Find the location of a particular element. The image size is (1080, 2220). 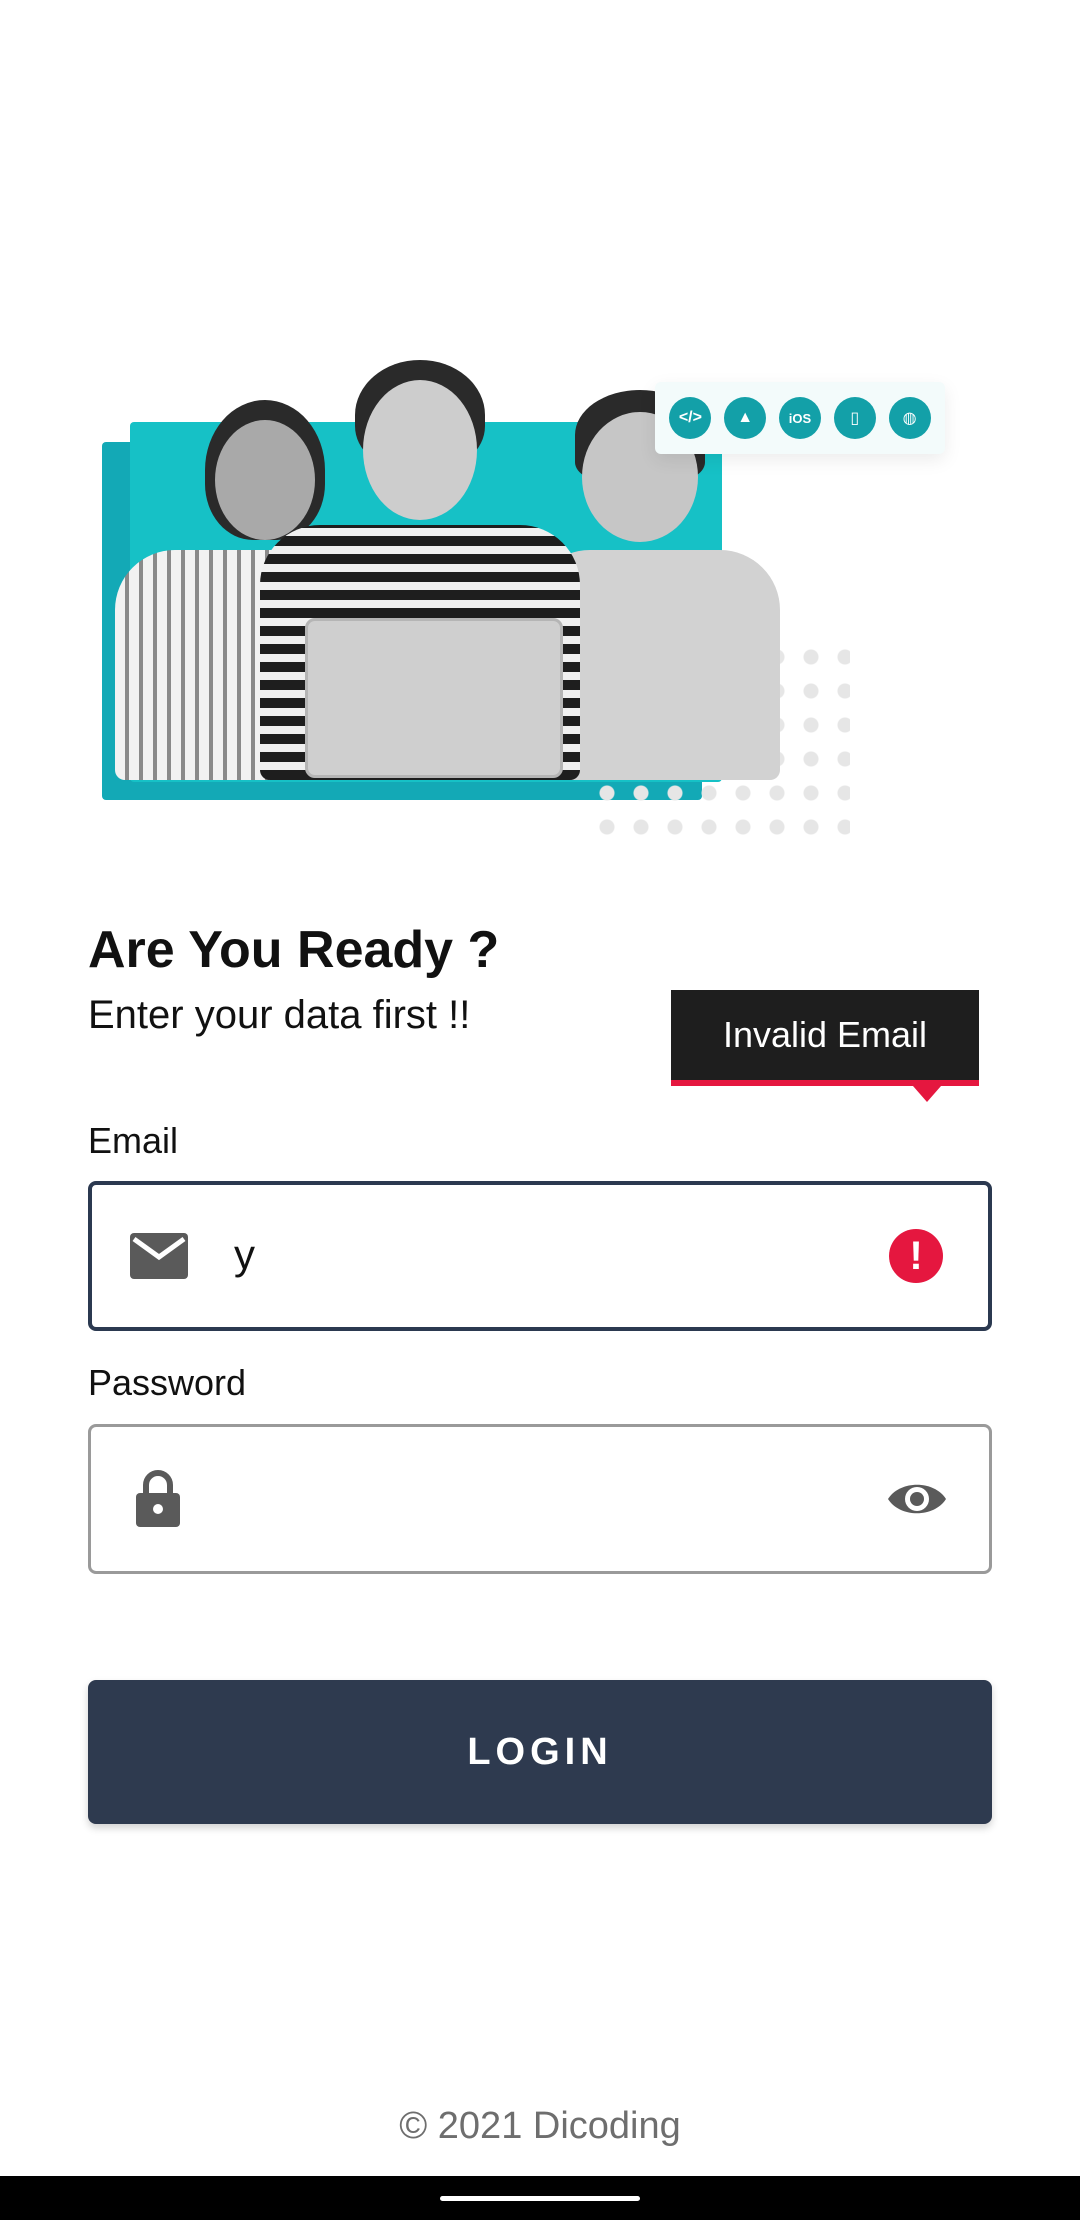

code-icon: </> is located at coordinates (690, 418).